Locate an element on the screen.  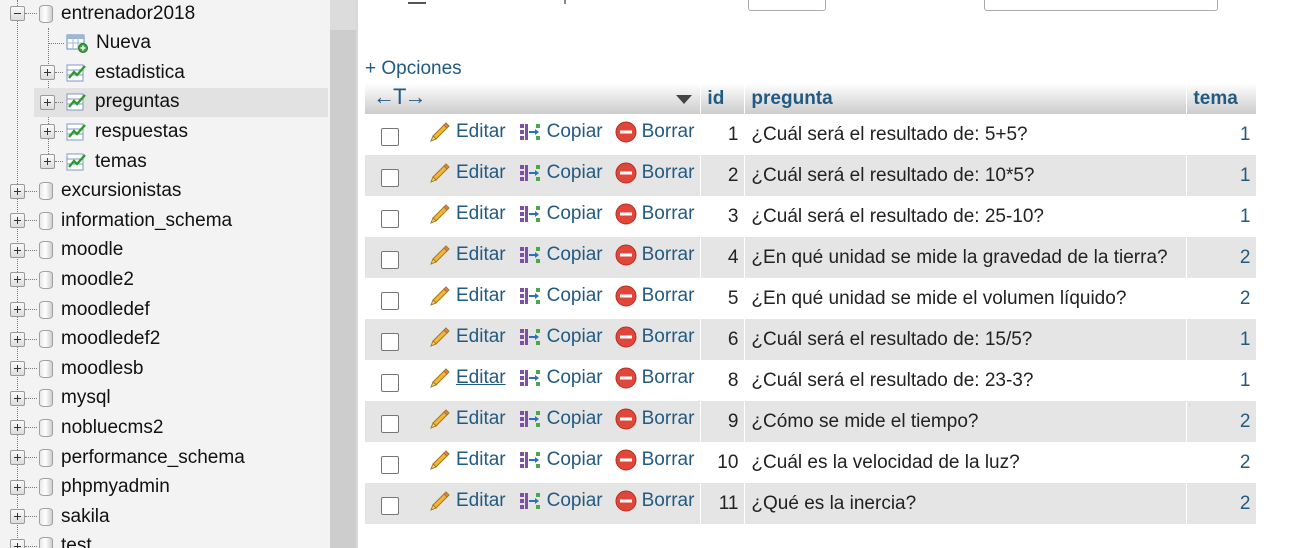
tree-item-preguntas: preguntas is located at coordinates (181, 102).